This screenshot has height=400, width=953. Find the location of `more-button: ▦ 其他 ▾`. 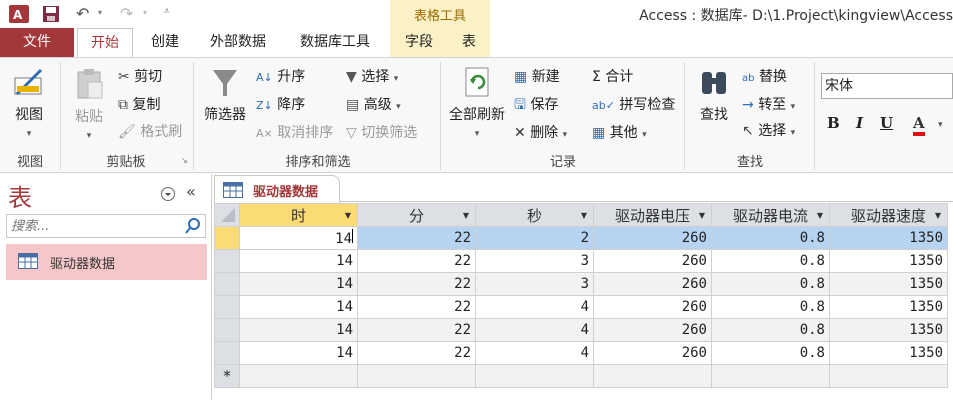

more-button: ▦ 其他 ▾ is located at coordinates (619, 132).